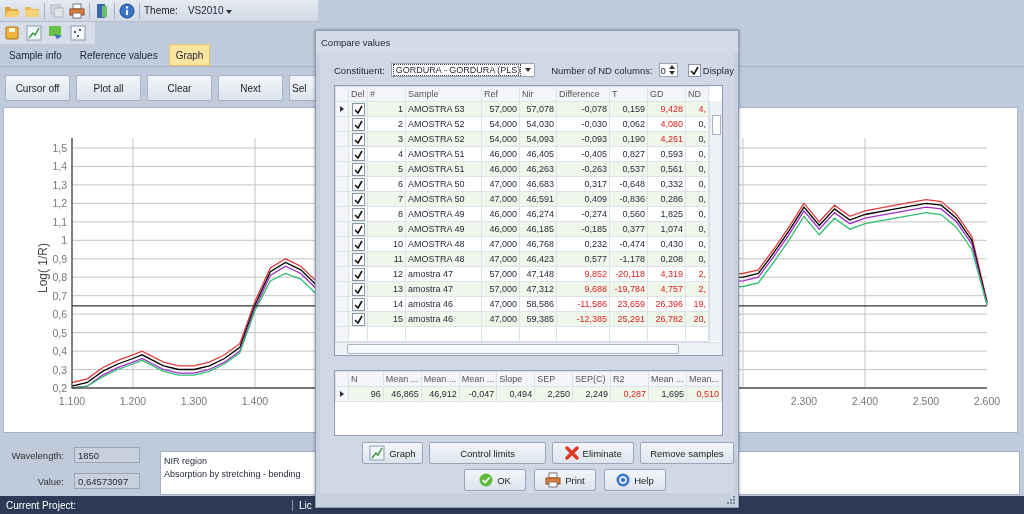  What do you see at coordinates (386, 214) in the screenshot?
I see `table-cell: 8` at bounding box center [386, 214].